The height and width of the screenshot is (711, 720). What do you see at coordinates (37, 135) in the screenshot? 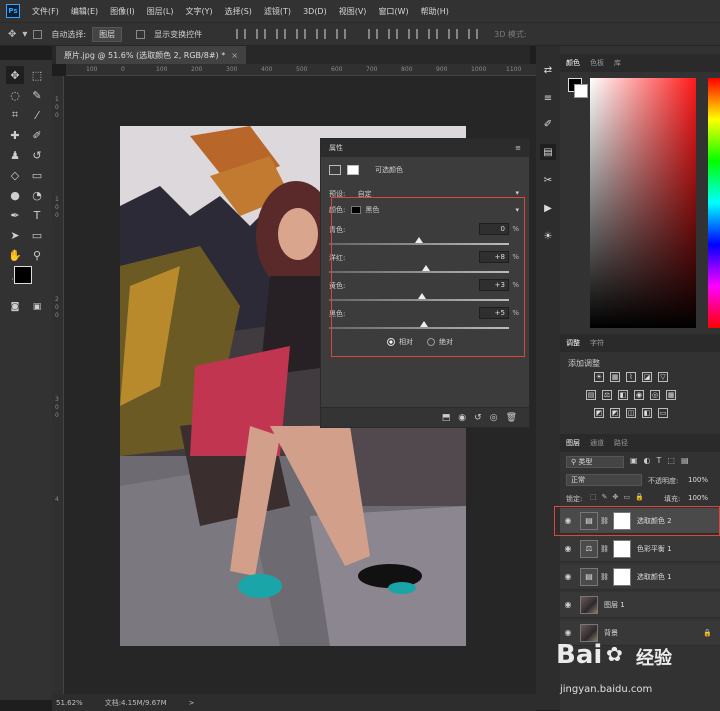
I see `brush-tool-icon: ✐` at bounding box center [37, 135].